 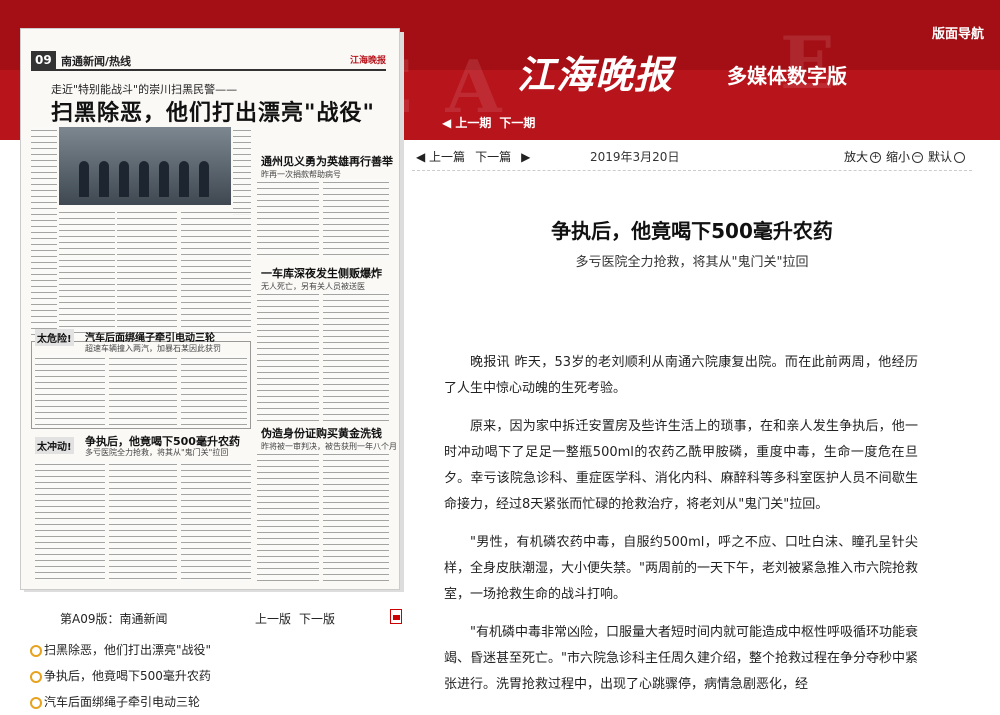 What do you see at coordinates (493, 157) in the screenshot?
I see `next-article-button: 下一篇` at bounding box center [493, 157].